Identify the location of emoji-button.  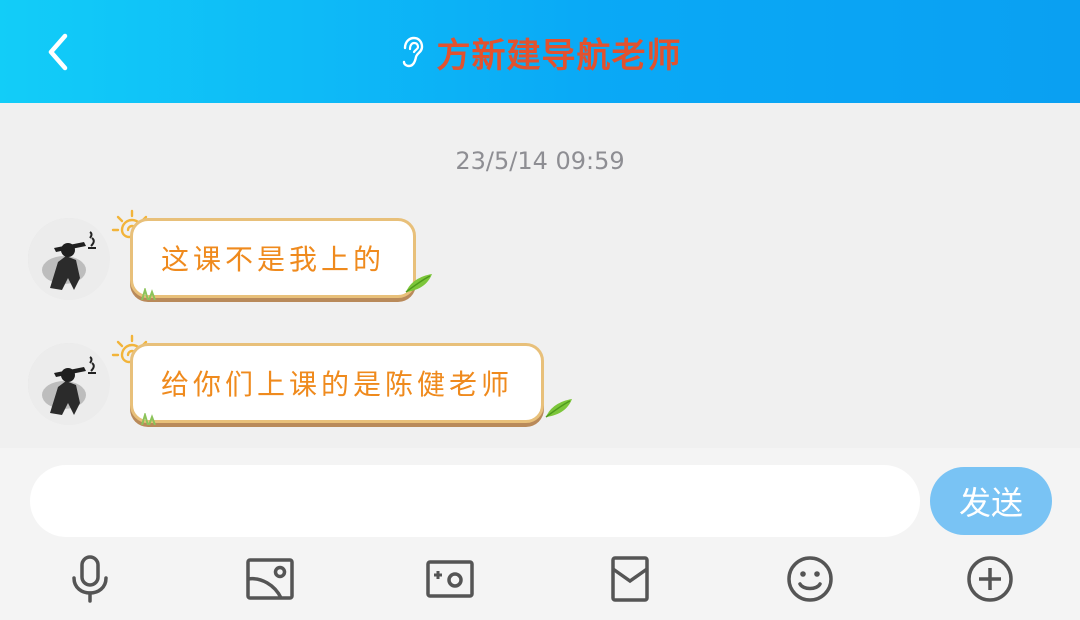
(810, 579).